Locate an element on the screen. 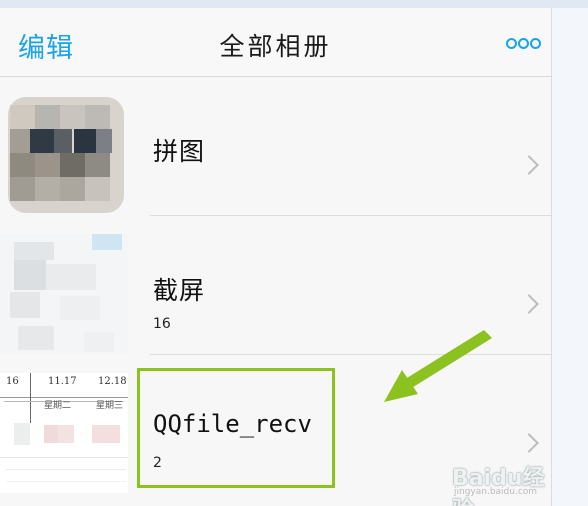 This screenshot has width=588, height=506. thumb-text: 星期三 is located at coordinates (110, 406).